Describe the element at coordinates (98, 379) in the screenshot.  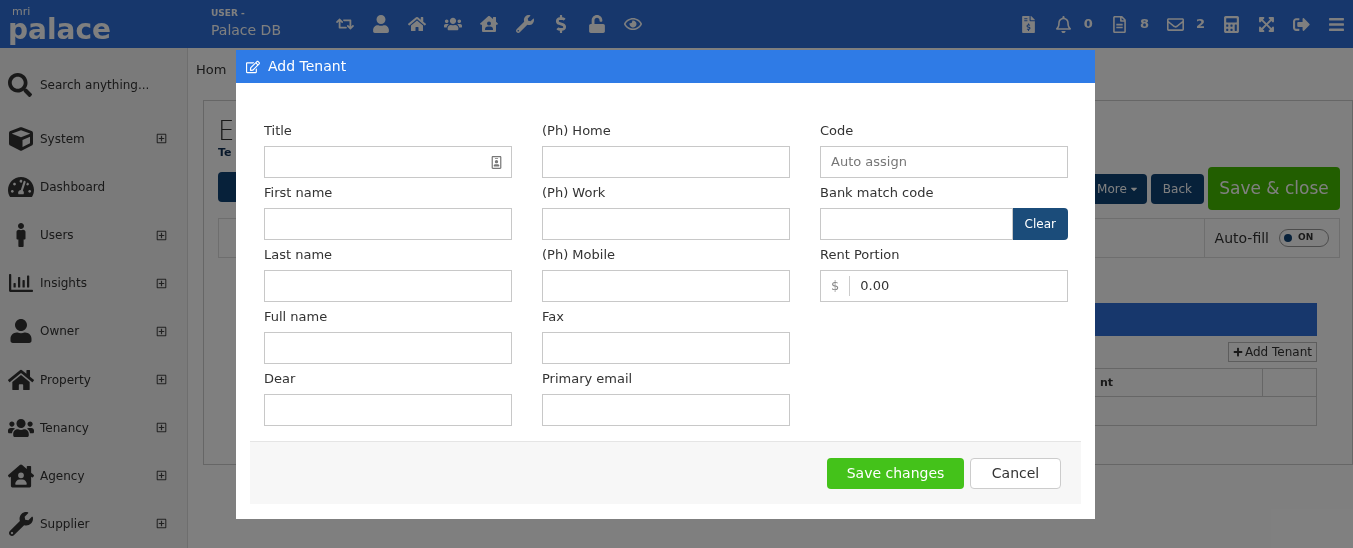
I see `sidebar-item: Property` at that location.